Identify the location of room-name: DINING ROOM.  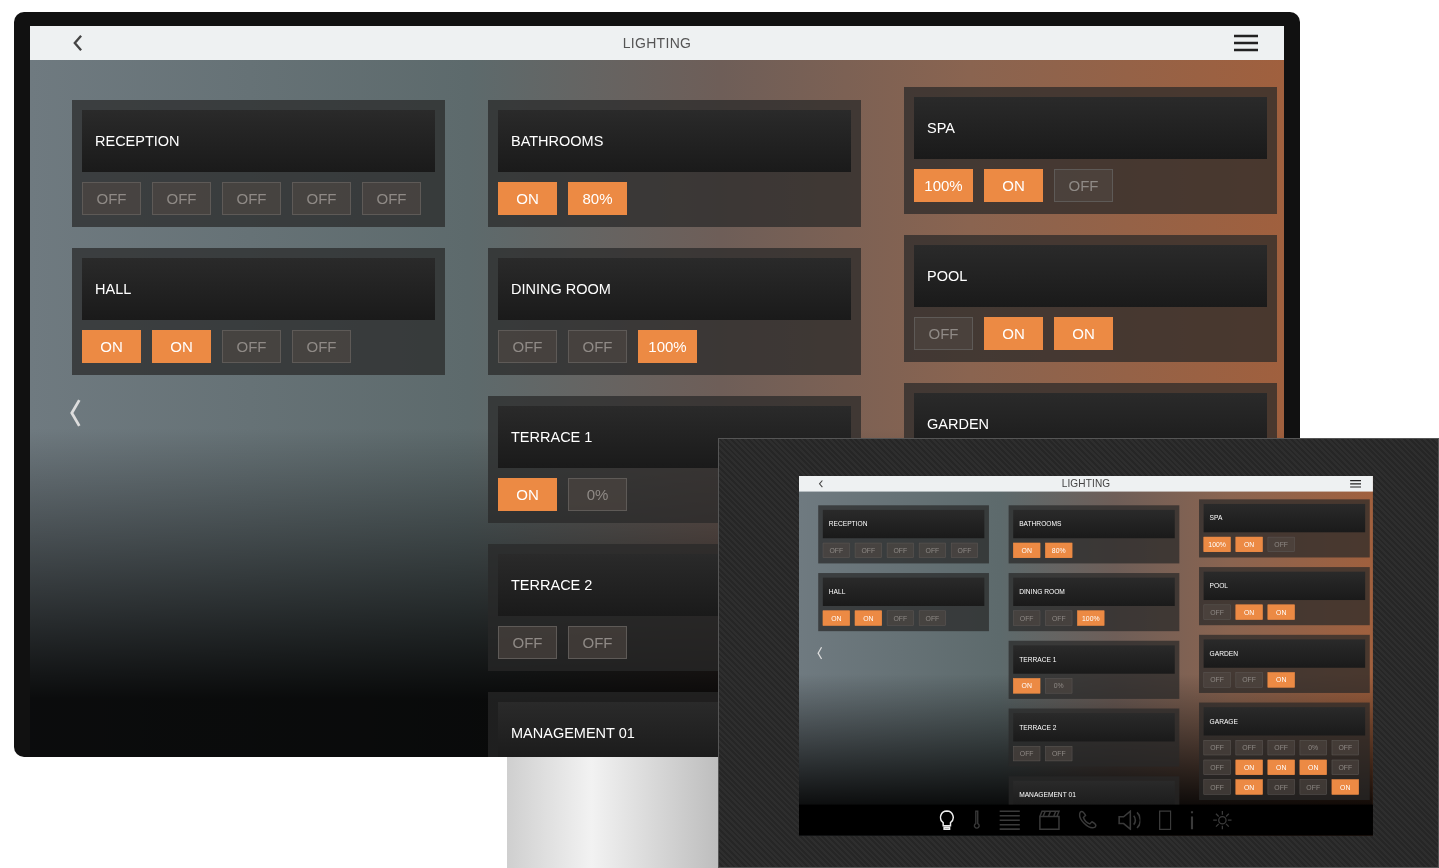
(561, 289).